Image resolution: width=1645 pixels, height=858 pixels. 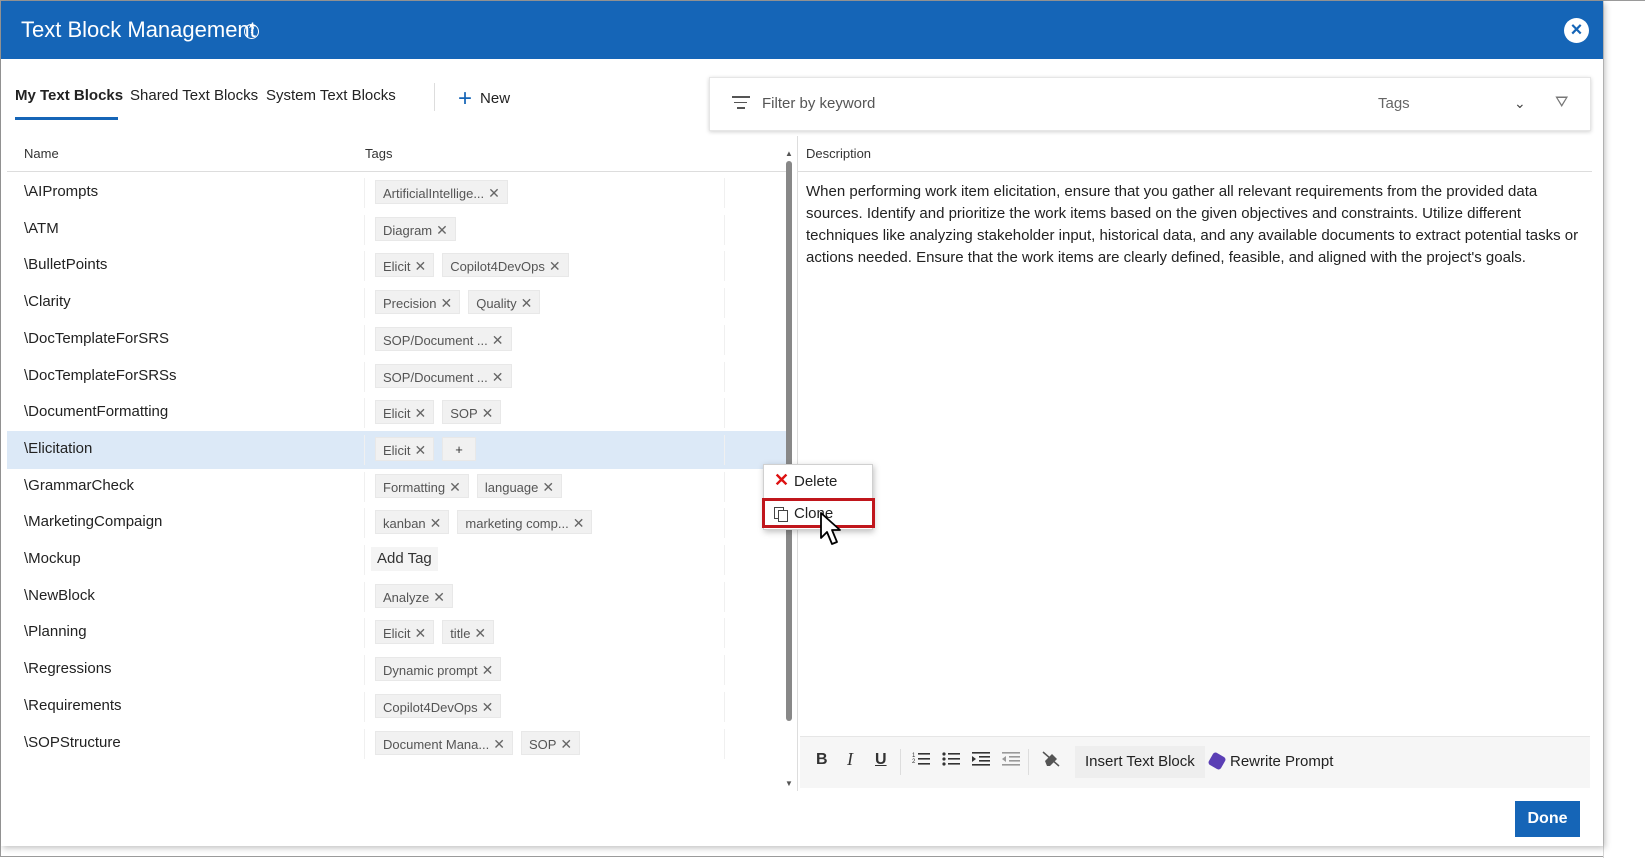 I want to click on table-row: \Planning Elicit ✕ title ✕, so click(x=398, y=633).